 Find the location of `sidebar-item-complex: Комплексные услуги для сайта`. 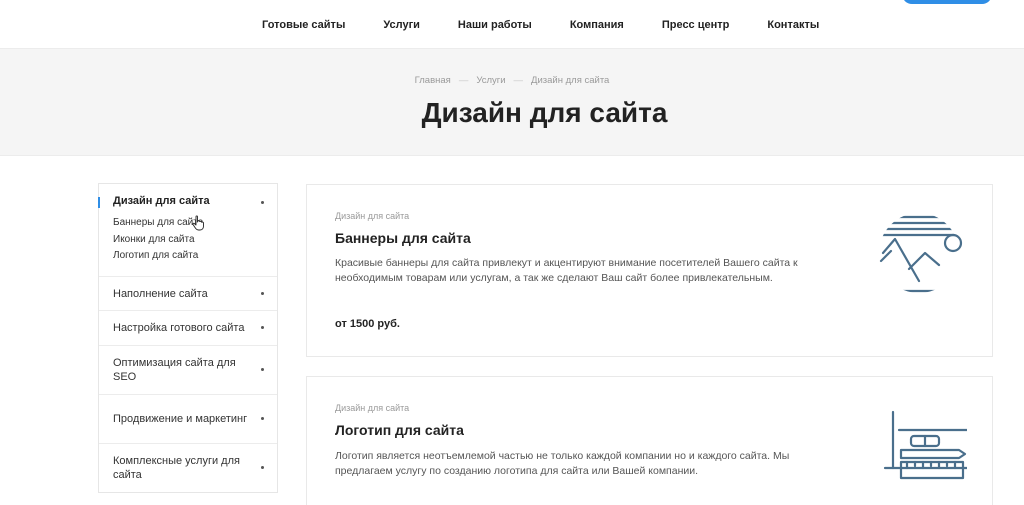

sidebar-item-complex: Комплексные услуги для сайта is located at coordinates (188, 468).